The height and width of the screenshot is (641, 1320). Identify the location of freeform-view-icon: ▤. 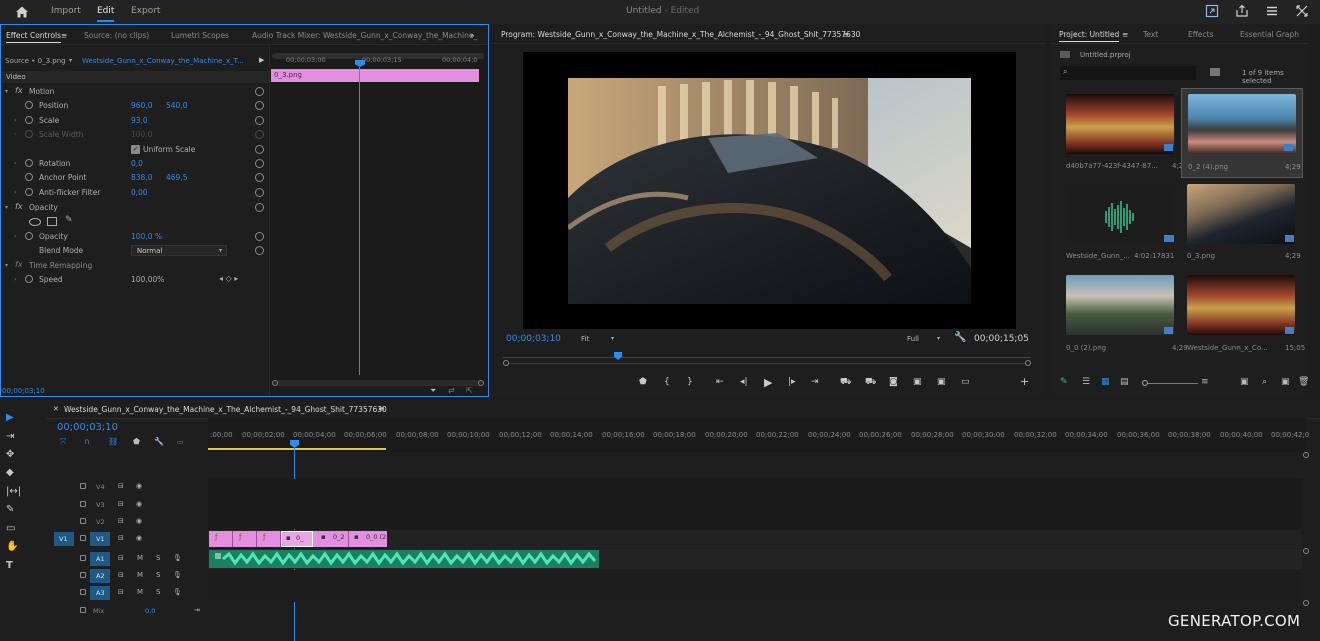
(1124, 382).